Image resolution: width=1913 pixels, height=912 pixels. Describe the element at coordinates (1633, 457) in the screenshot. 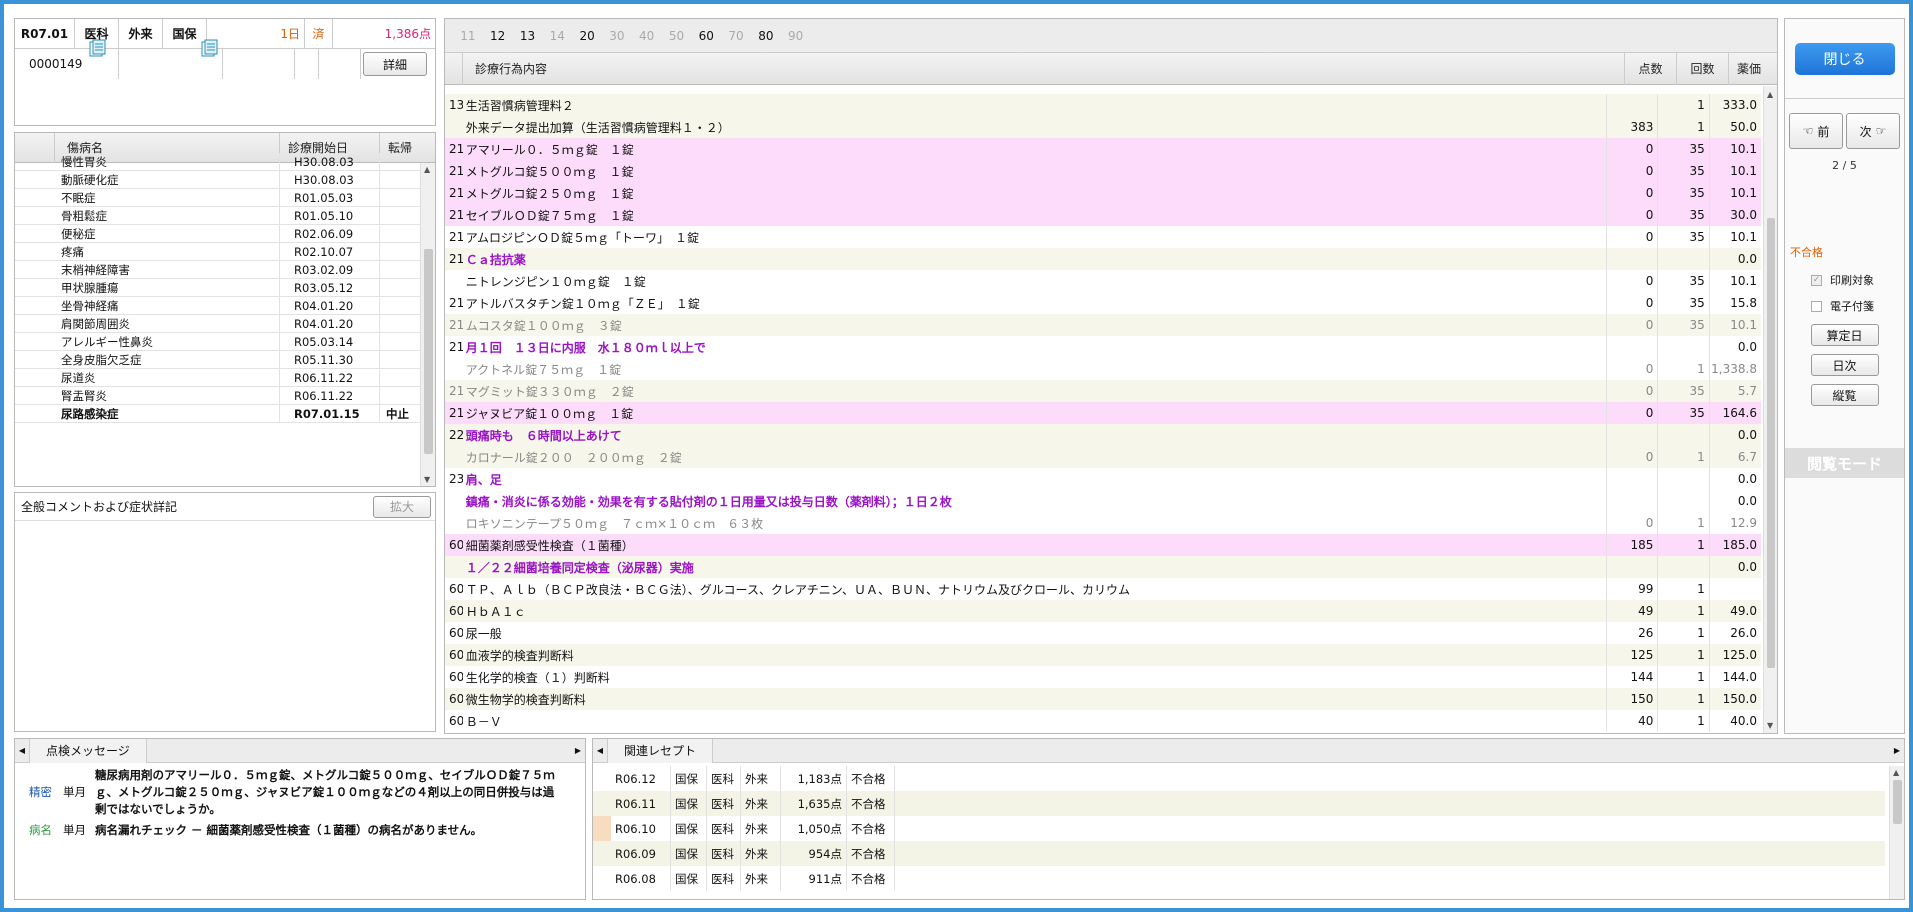

I see `treatment-points: 0` at that location.